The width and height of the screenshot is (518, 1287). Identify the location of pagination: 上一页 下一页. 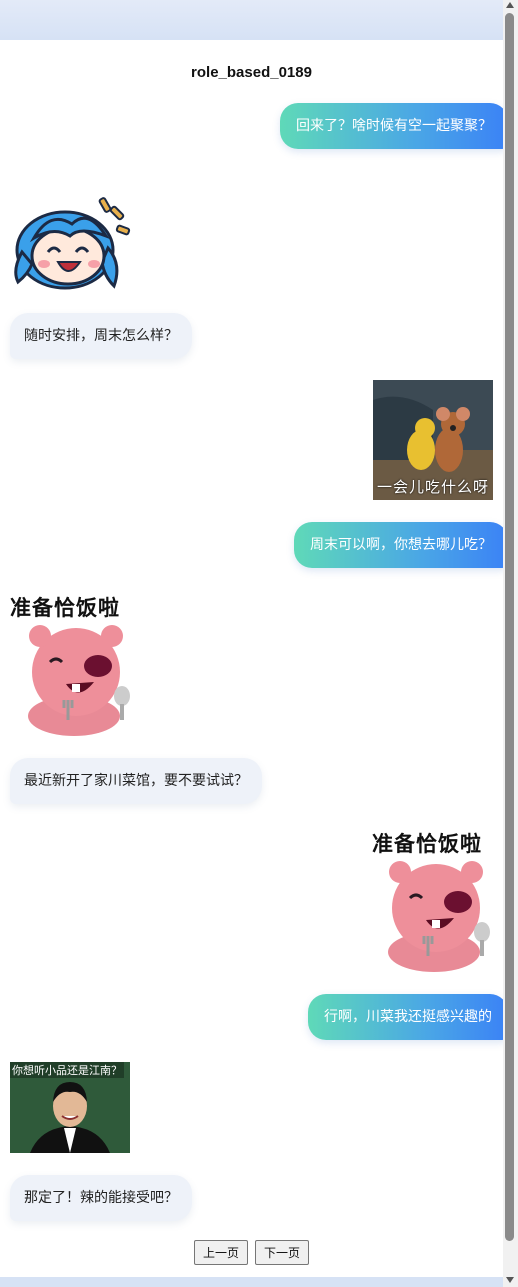
(251, 1252).